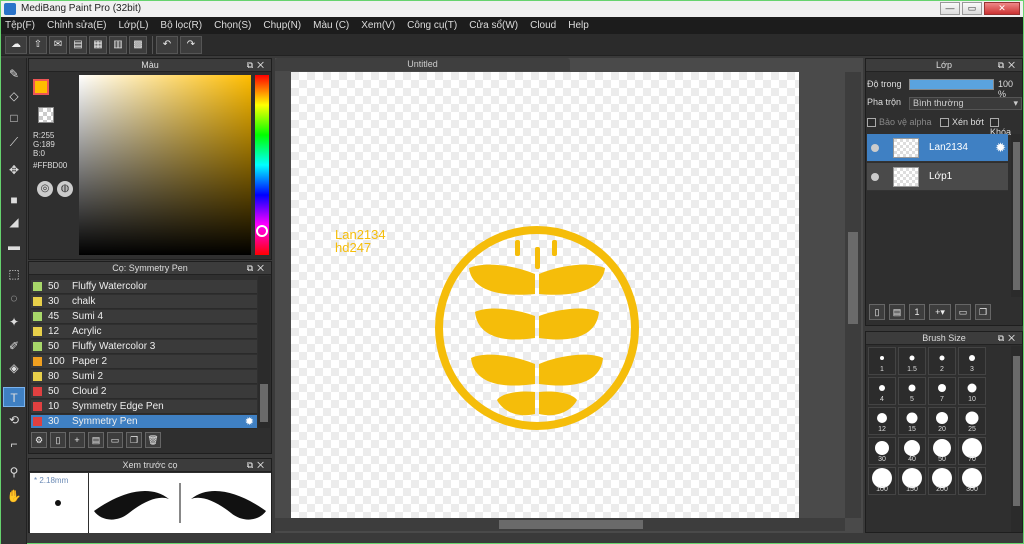 This screenshot has width=1024, height=544. What do you see at coordinates (14, 118) in the screenshot?
I see `rectangle-tool-icon: □` at bounding box center [14, 118].